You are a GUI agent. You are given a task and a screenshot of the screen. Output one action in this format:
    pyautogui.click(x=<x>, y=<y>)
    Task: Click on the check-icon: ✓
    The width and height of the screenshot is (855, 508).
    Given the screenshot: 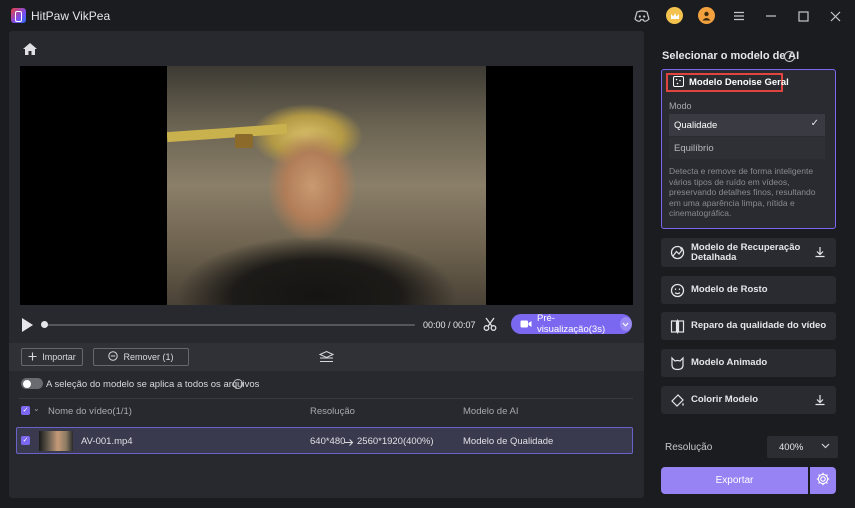 What is the action you would take?
    pyautogui.click(x=814, y=123)
    